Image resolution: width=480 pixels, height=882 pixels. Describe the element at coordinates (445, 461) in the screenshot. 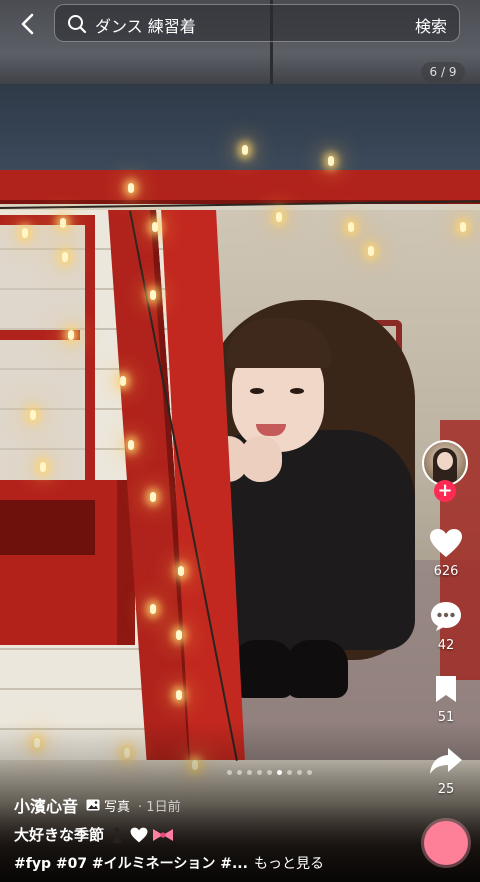

I see `avatar-face` at that location.